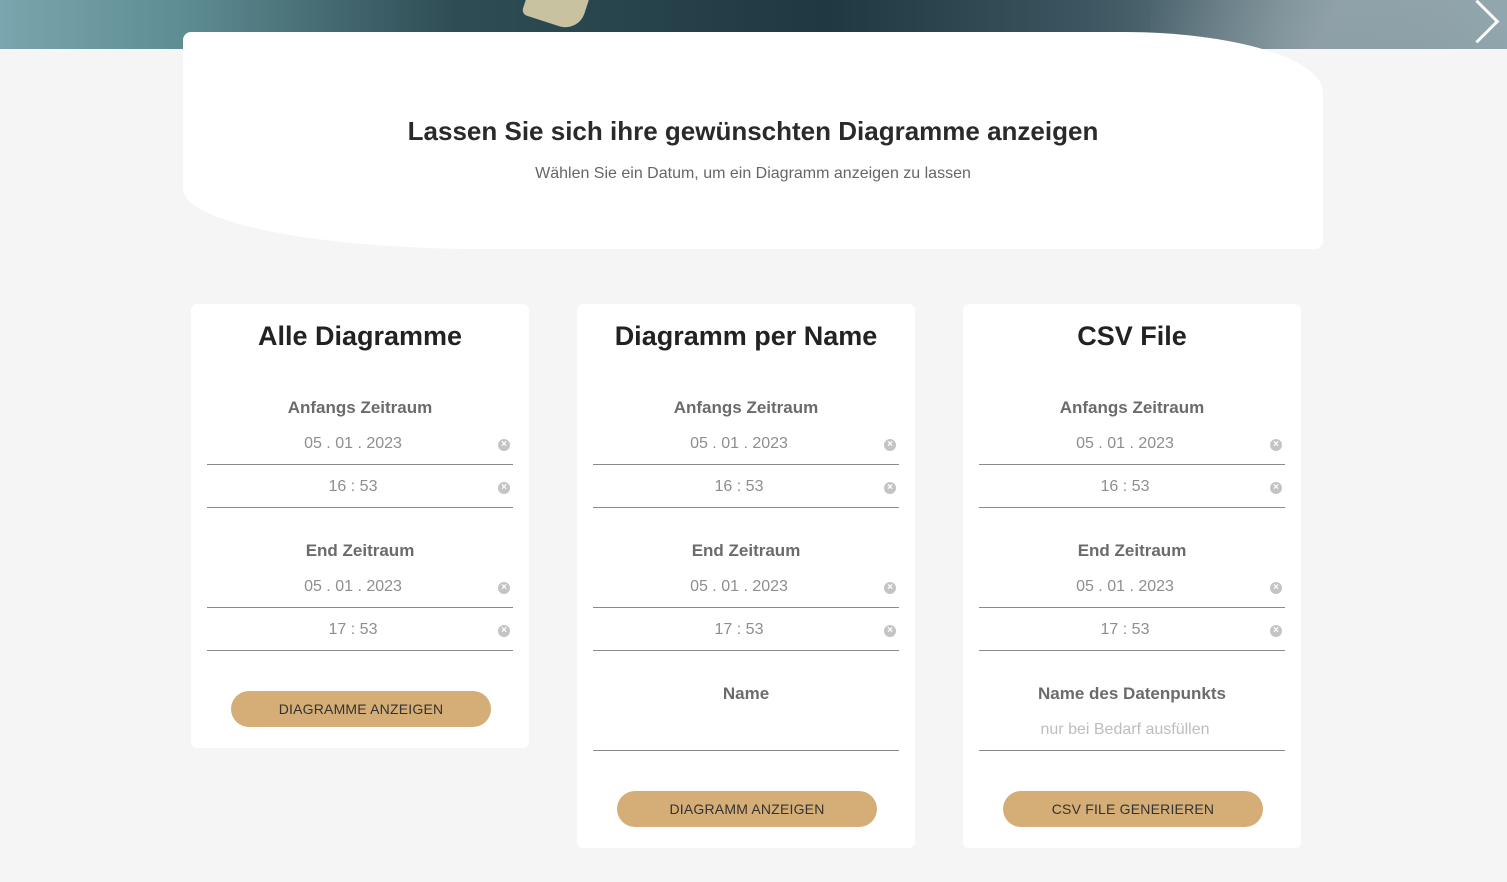 Image resolution: width=1507 pixels, height=882 pixels. What do you see at coordinates (747, 809) in the screenshot?
I see `show-diagram-button: DIAGRAMM ANZEIGEN` at bounding box center [747, 809].